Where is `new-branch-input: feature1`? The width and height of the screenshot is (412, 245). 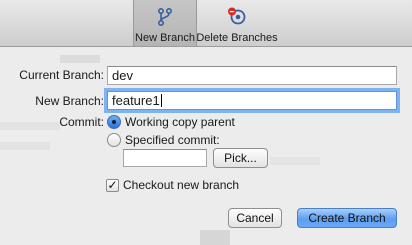
new-branch-input: feature1 is located at coordinates (252, 100).